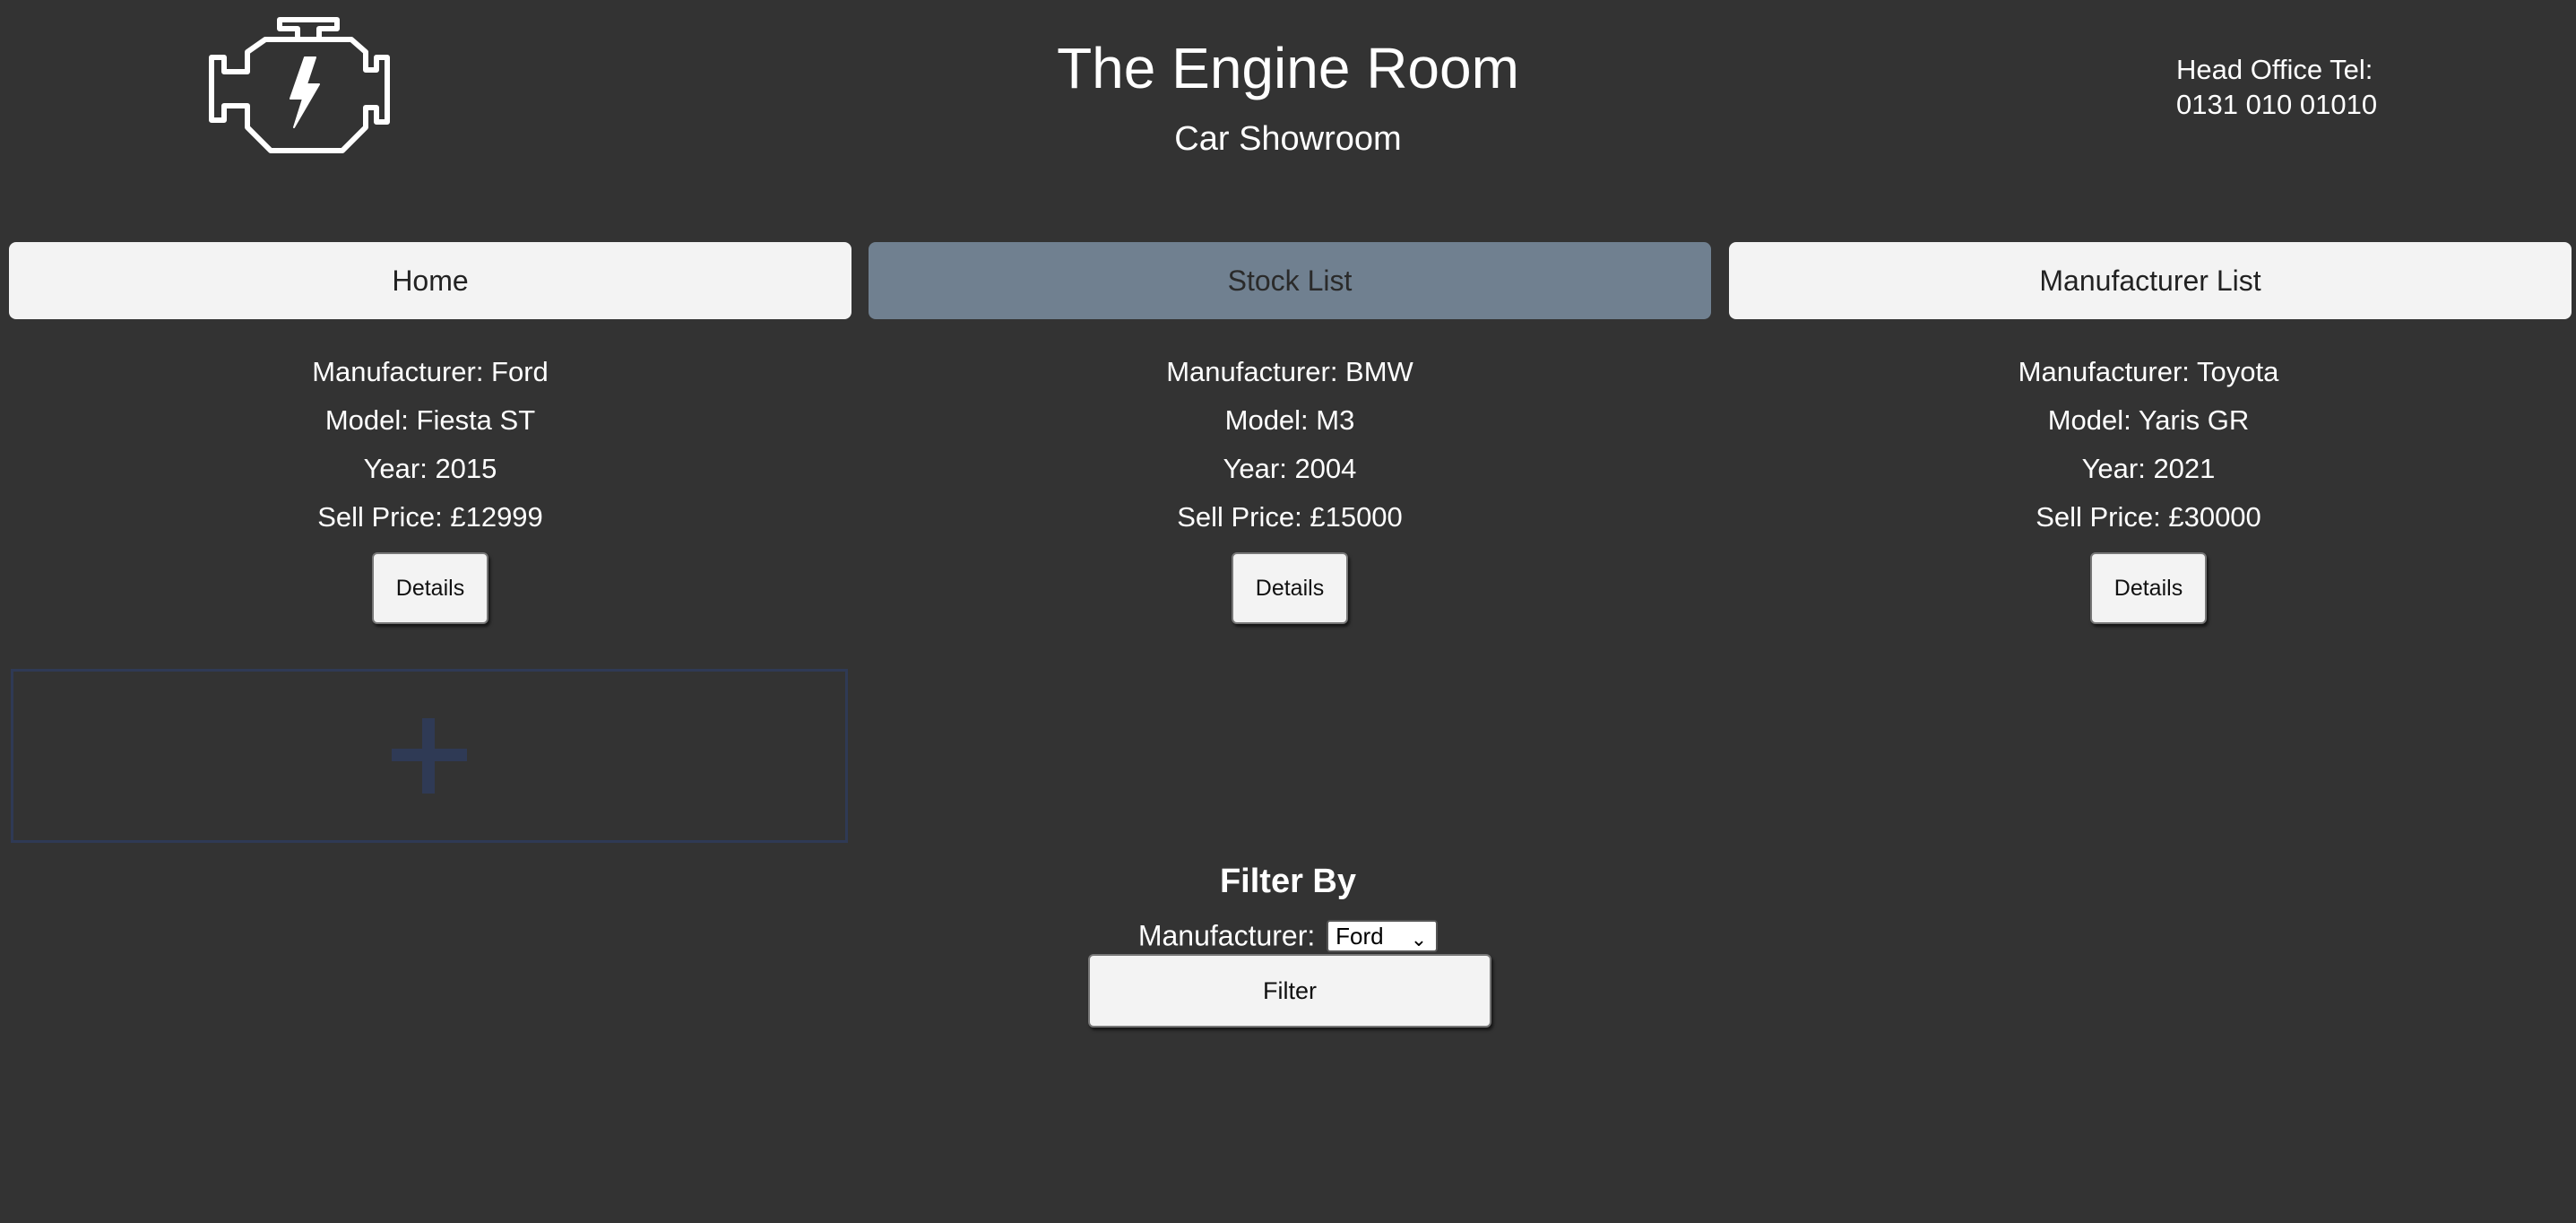 Image resolution: width=2576 pixels, height=1223 pixels. Describe the element at coordinates (430, 371) in the screenshot. I see `car-manufacturer: Manufacturer: Ford` at that location.